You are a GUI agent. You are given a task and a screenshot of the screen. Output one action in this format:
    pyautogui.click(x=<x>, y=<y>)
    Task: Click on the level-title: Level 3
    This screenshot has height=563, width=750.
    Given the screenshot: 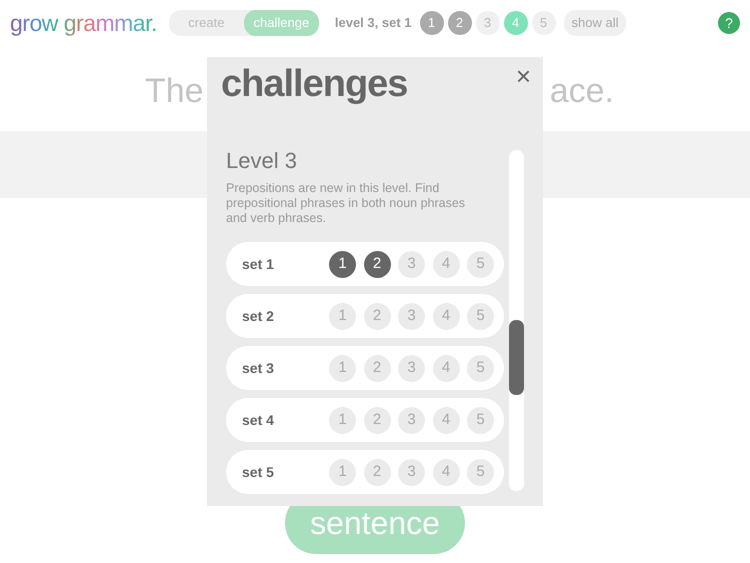 What is the action you would take?
    pyautogui.click(x=262, y=161)
    